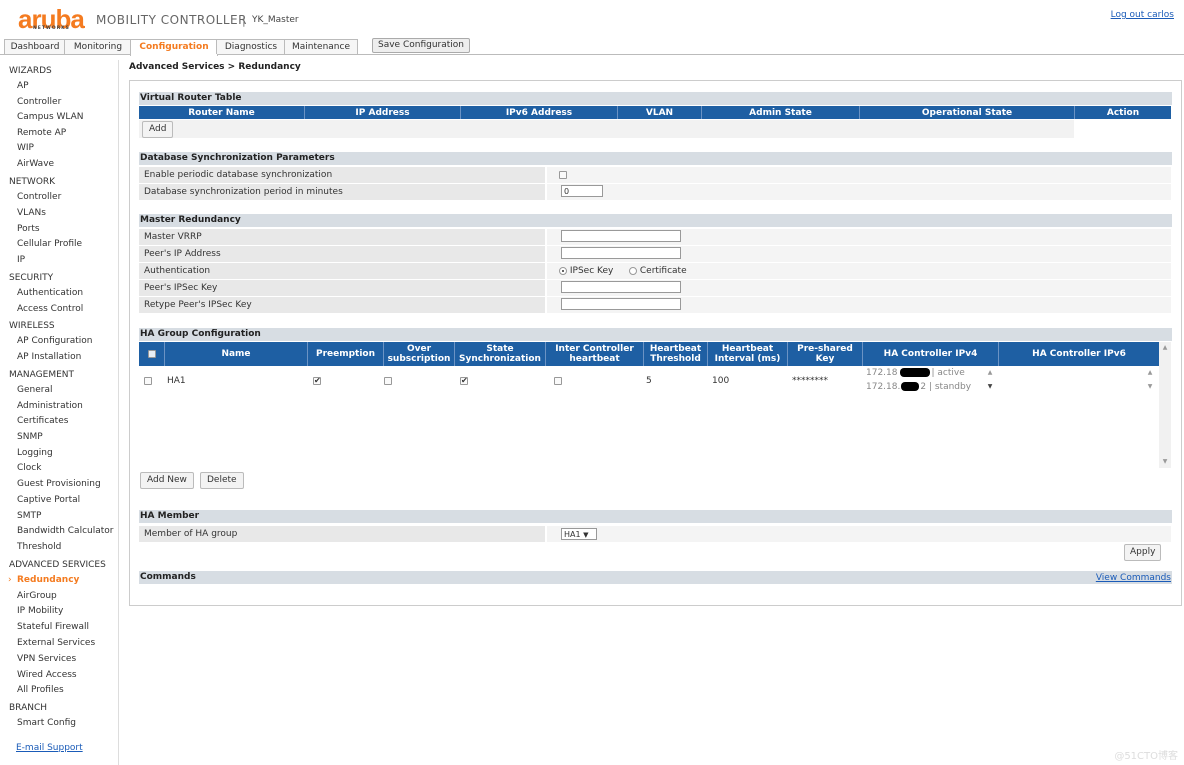 The height and width of the screenshot is (765, 1184). What do you see at coordinates (31, 213) in the screenshot?
I see `sidebar-item-vlans: VLANs` at bounding box center [31, 213].